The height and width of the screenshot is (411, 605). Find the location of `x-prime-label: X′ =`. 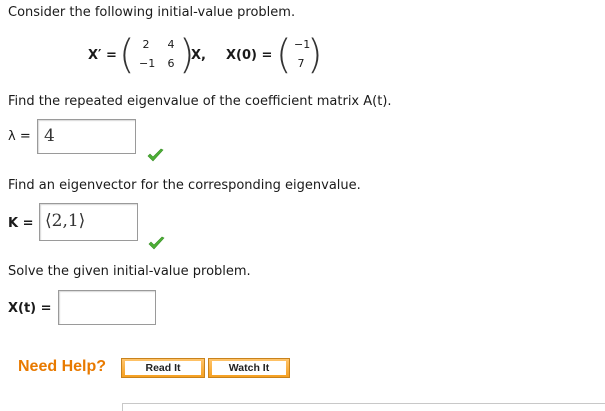

x-prime-label: X′ = is located at coordinates (102, 55).